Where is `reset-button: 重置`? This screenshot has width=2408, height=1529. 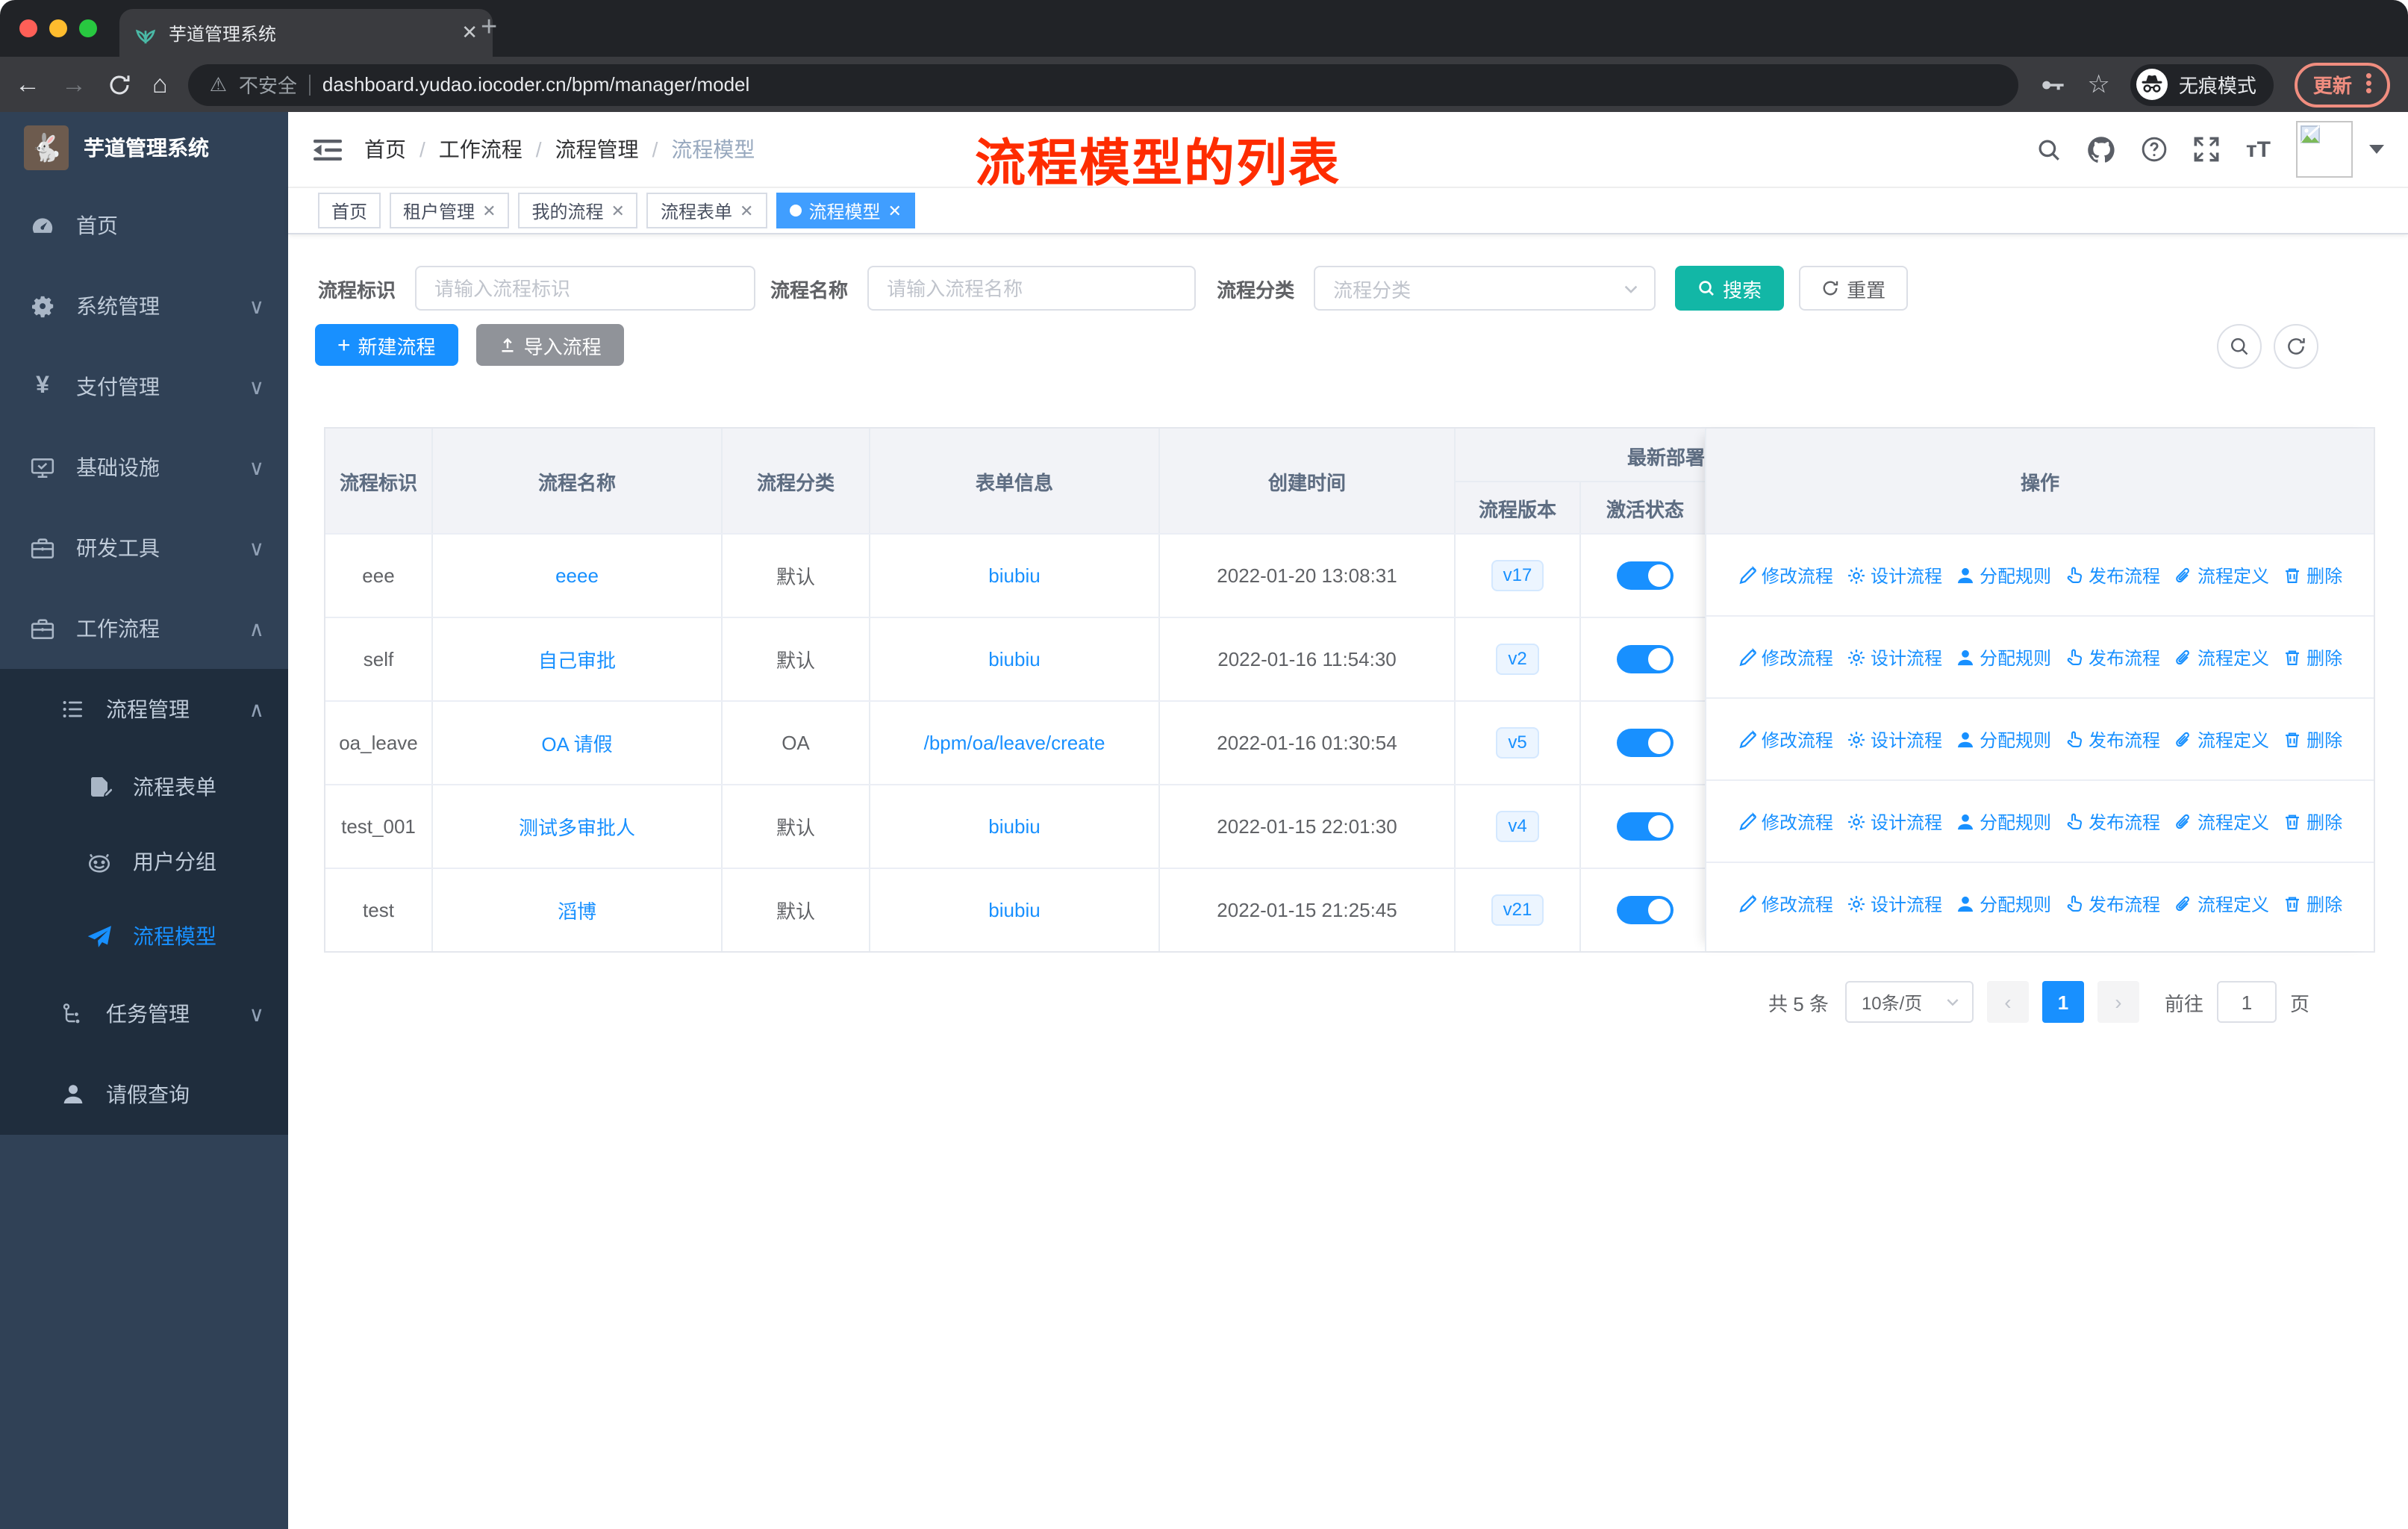 reset-button: 重置 is located at coordinates (1854, 289).